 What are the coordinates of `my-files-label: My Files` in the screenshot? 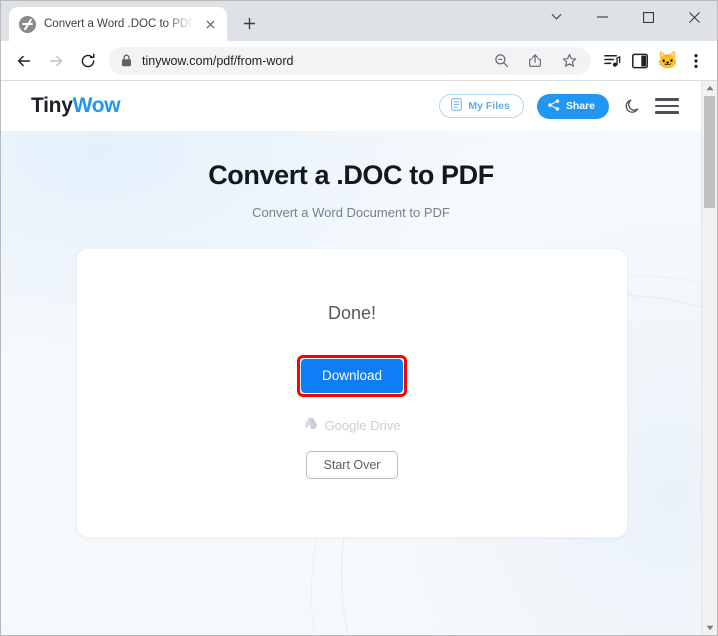 It's located at (489, 106).